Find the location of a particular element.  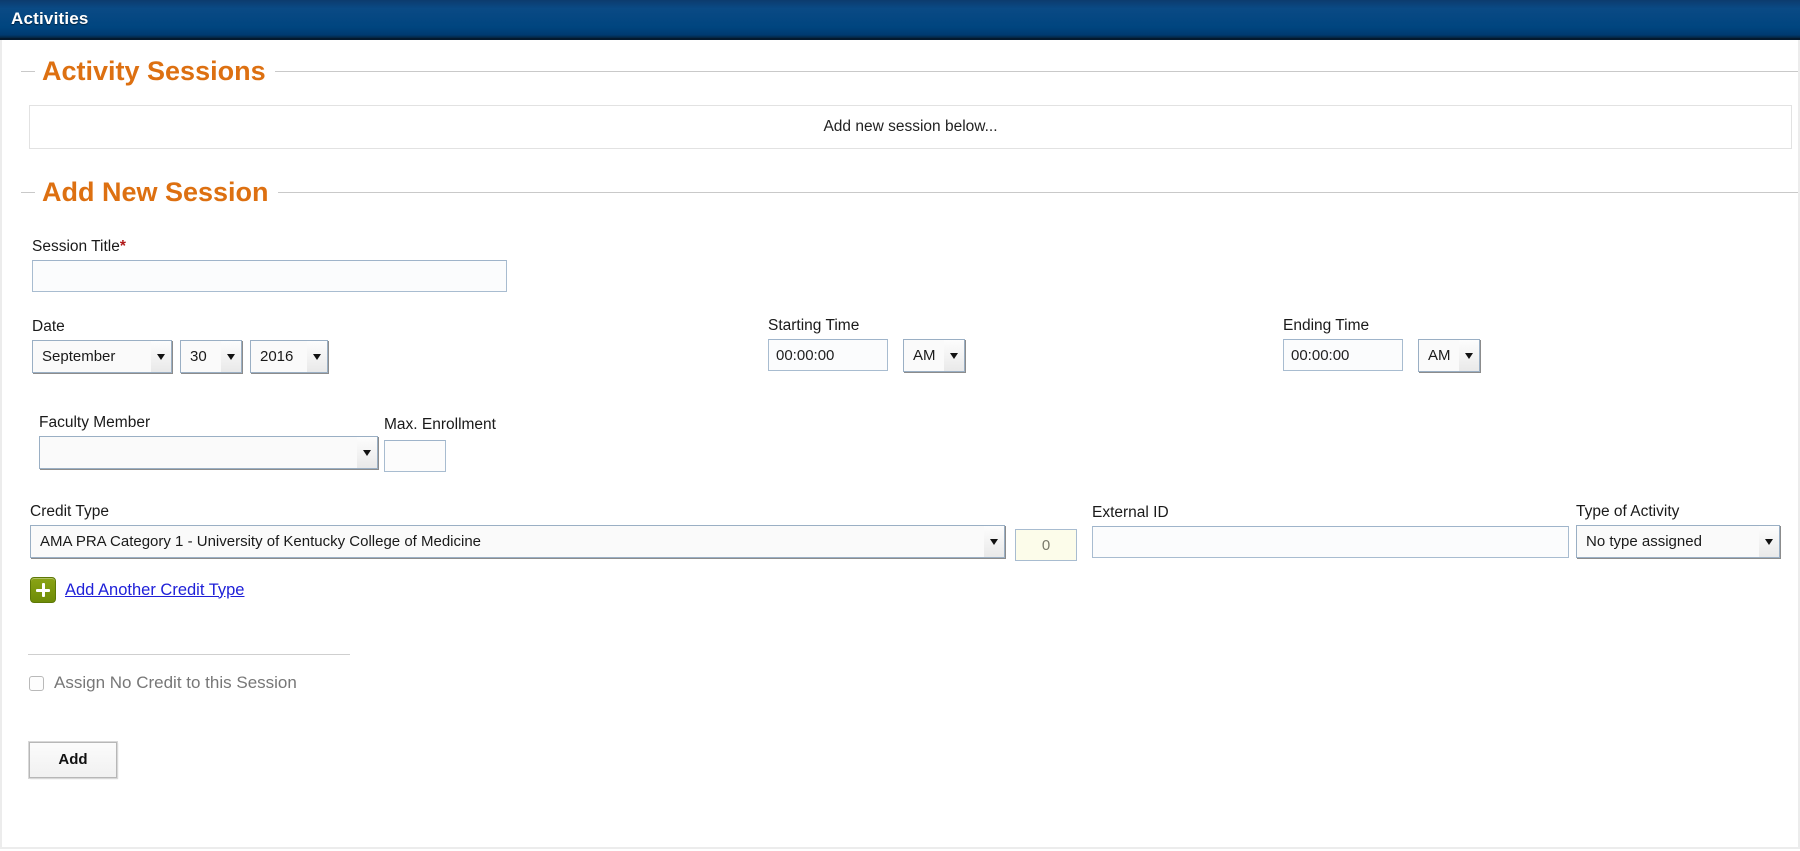

faculty-member-value is located at coordinates (208, 452).